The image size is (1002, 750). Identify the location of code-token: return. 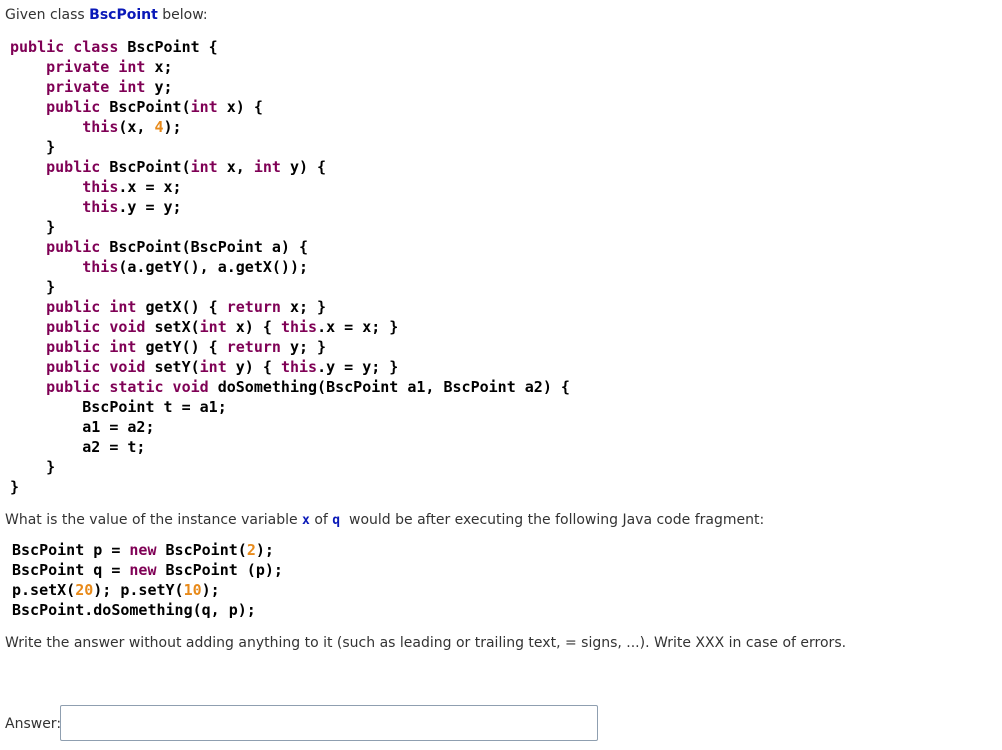
(258, 347).